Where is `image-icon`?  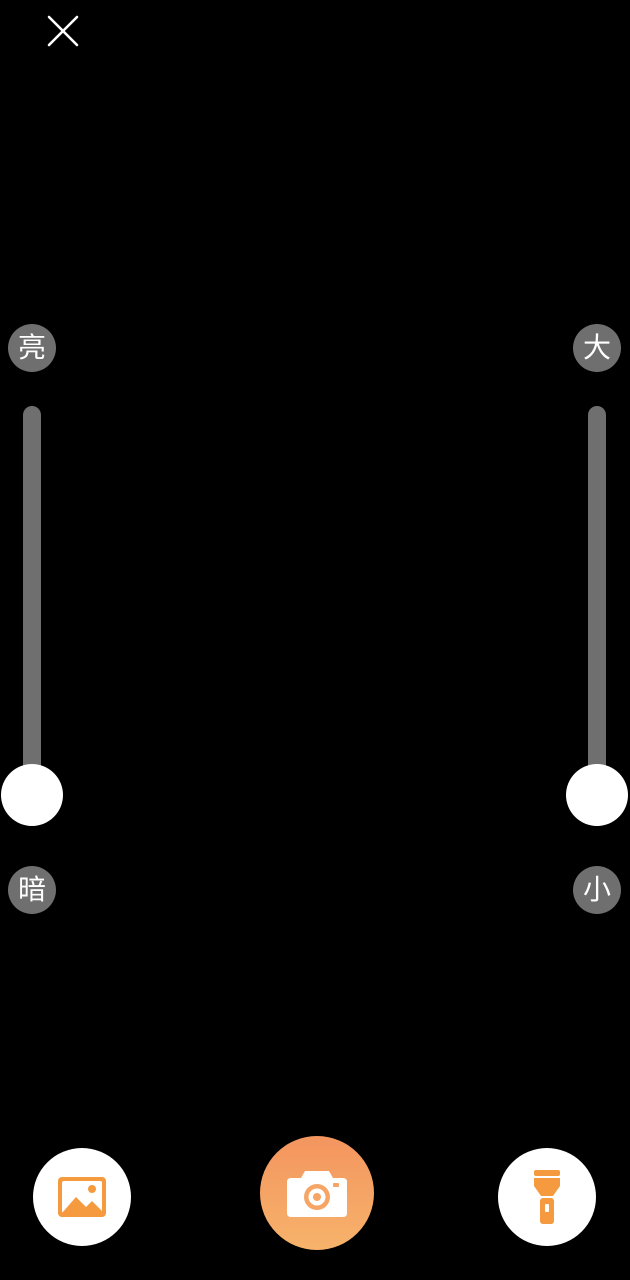 image-icon is located at coordinates (82, 1197).